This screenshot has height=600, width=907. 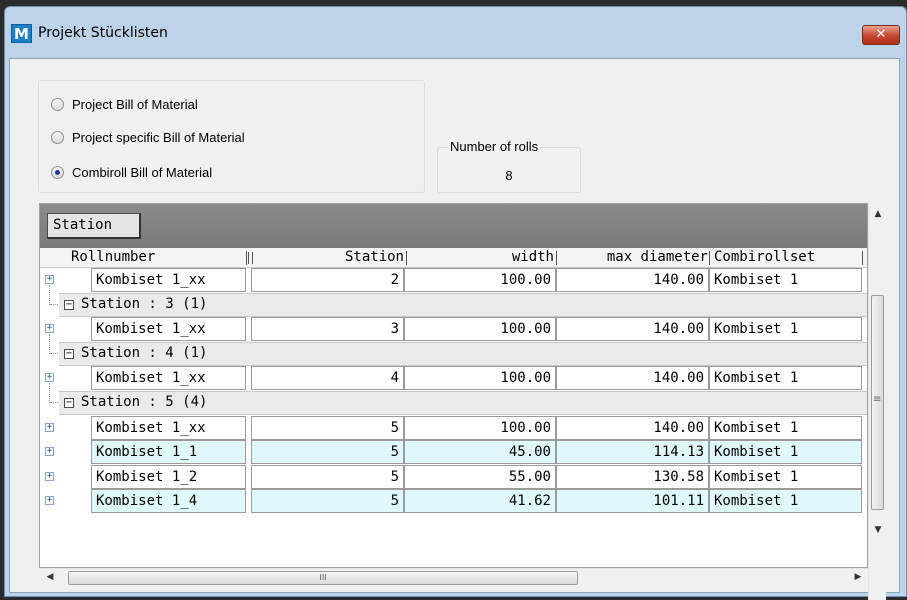 I want to click on group-row: − Station : 5 (4), so click(x=463, y=403).